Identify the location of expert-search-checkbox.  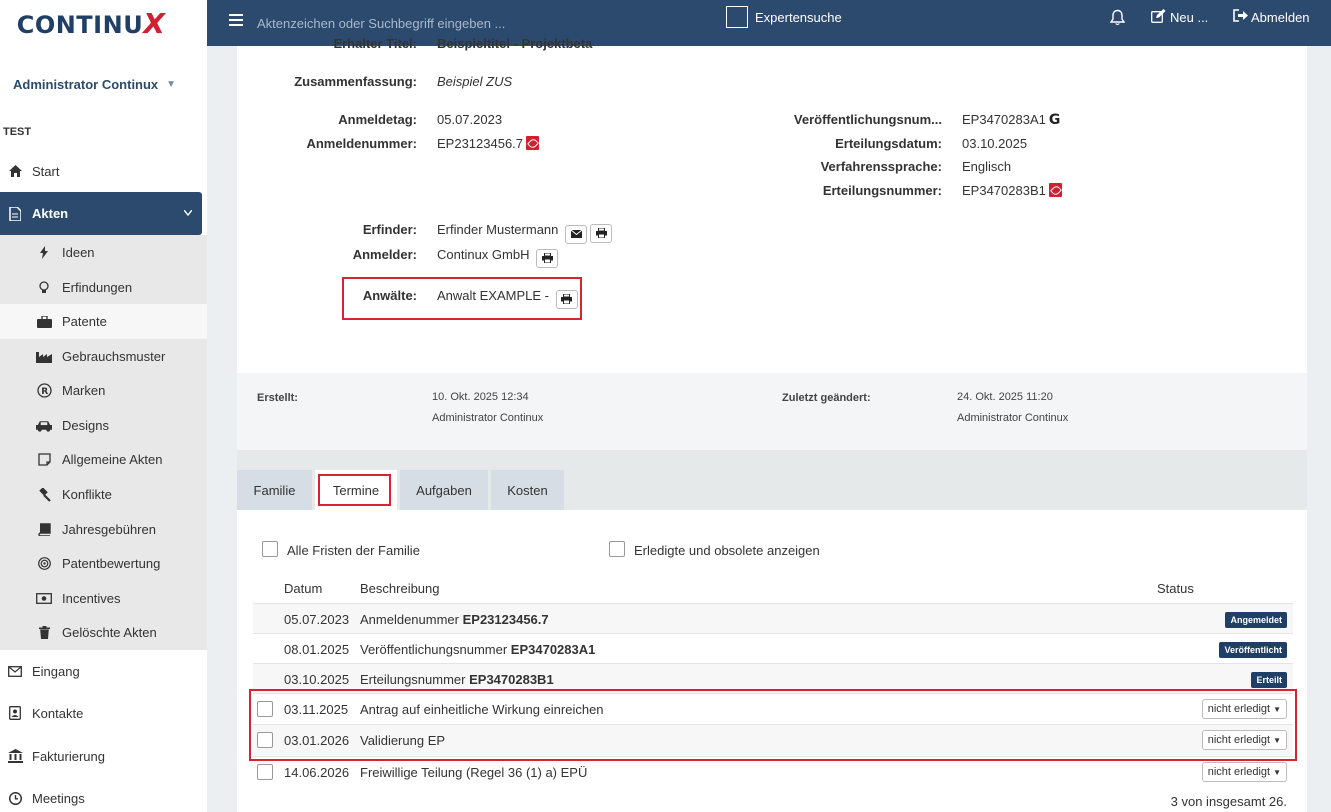
(737, 17).